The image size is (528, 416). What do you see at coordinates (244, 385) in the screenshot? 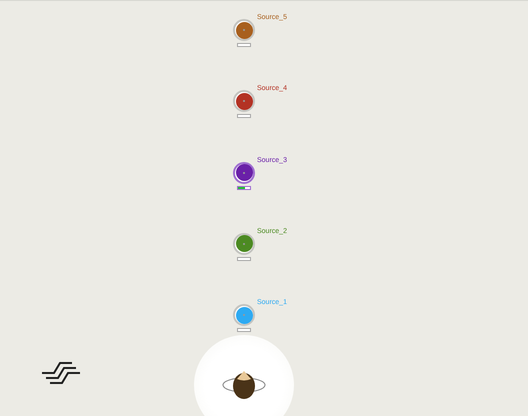
I see `listener-head-icon` at bounding box center [244, 385].